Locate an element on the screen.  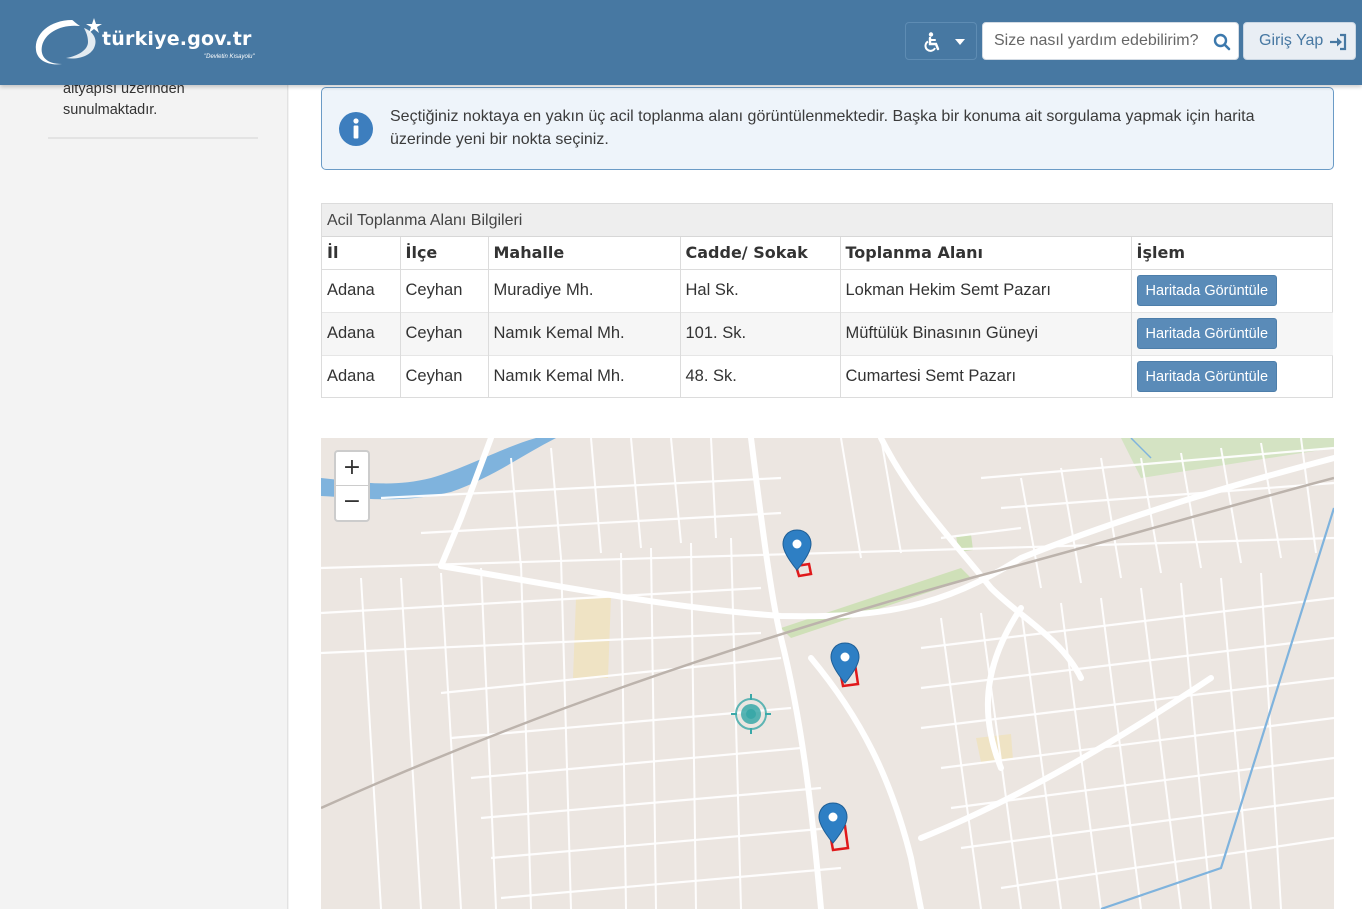
chevron-down-icon is located at coordinates (960, 42).